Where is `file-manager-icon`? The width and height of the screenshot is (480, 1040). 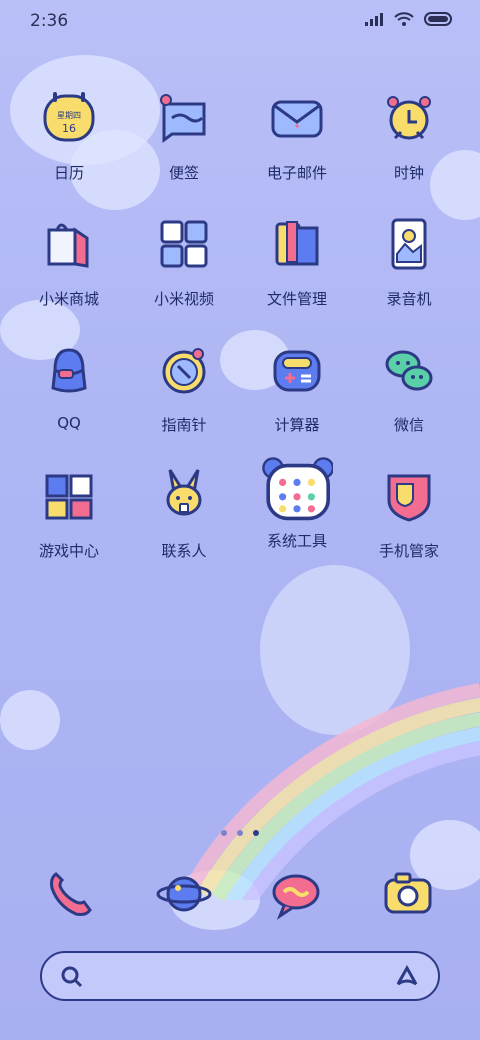 file-manager-icon is located at coordinates (297, 243).